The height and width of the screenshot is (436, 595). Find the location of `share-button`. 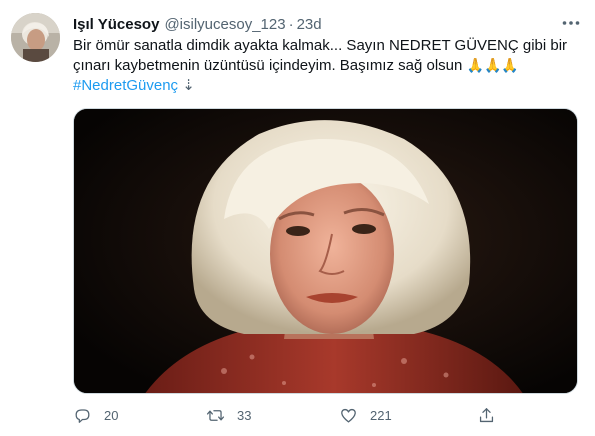

share-button is located at coordinates (486, 415).